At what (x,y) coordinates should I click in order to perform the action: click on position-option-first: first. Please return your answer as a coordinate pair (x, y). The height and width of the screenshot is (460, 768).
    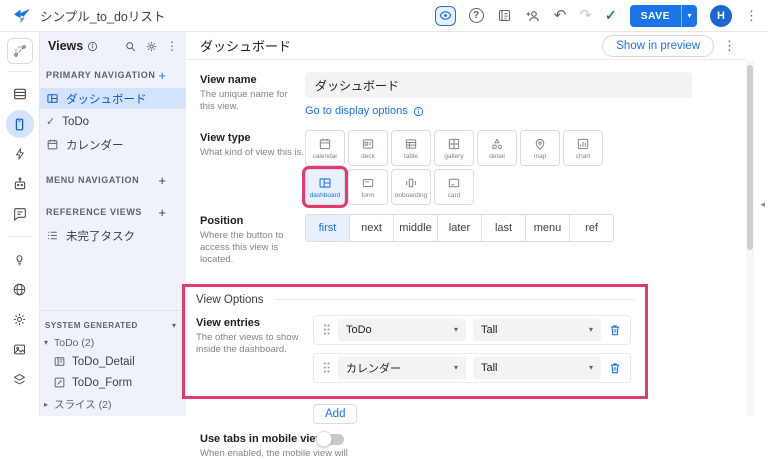
    Looking at the image, I should click on (327, 228).